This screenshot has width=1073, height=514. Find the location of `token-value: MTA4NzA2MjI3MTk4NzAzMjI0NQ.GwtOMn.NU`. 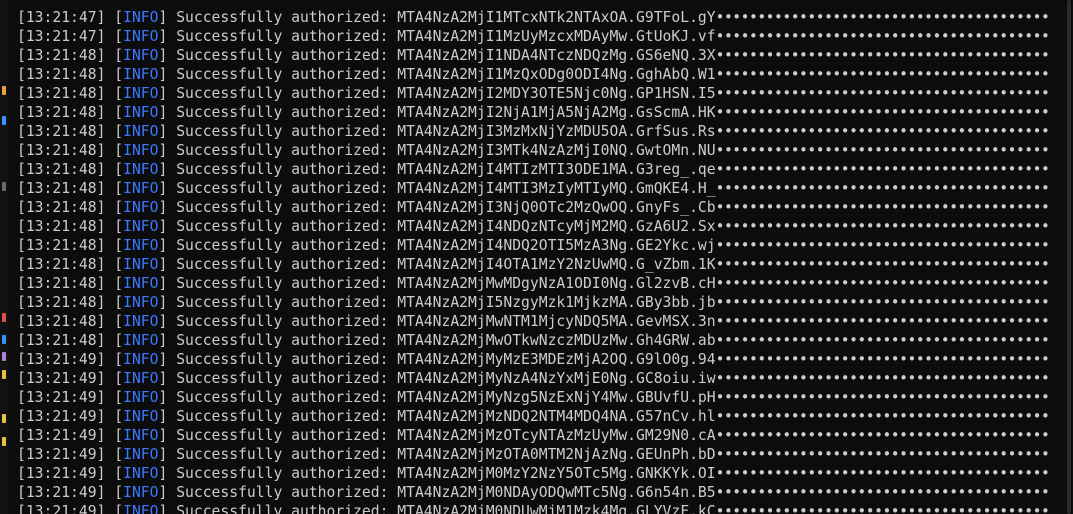

token-value: MTA4NzA2MjI3MTk4NzAzMjI0NQ.GwtOMn.NU is located at coordinates (556, 150).